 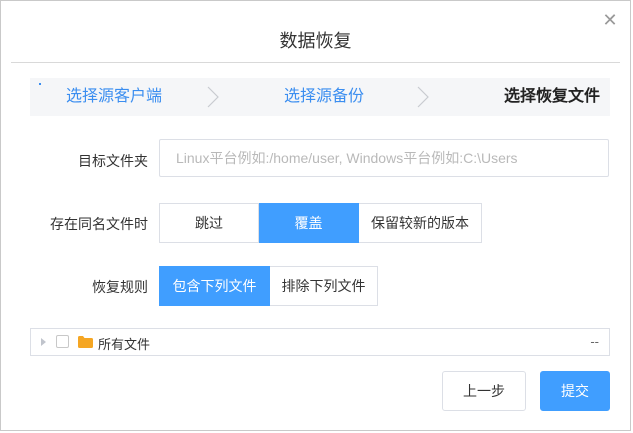 What do you see at coordinates (575, 391) in the screenshot?
I see `submit-button: 提交` at bounding box center [575, 391].